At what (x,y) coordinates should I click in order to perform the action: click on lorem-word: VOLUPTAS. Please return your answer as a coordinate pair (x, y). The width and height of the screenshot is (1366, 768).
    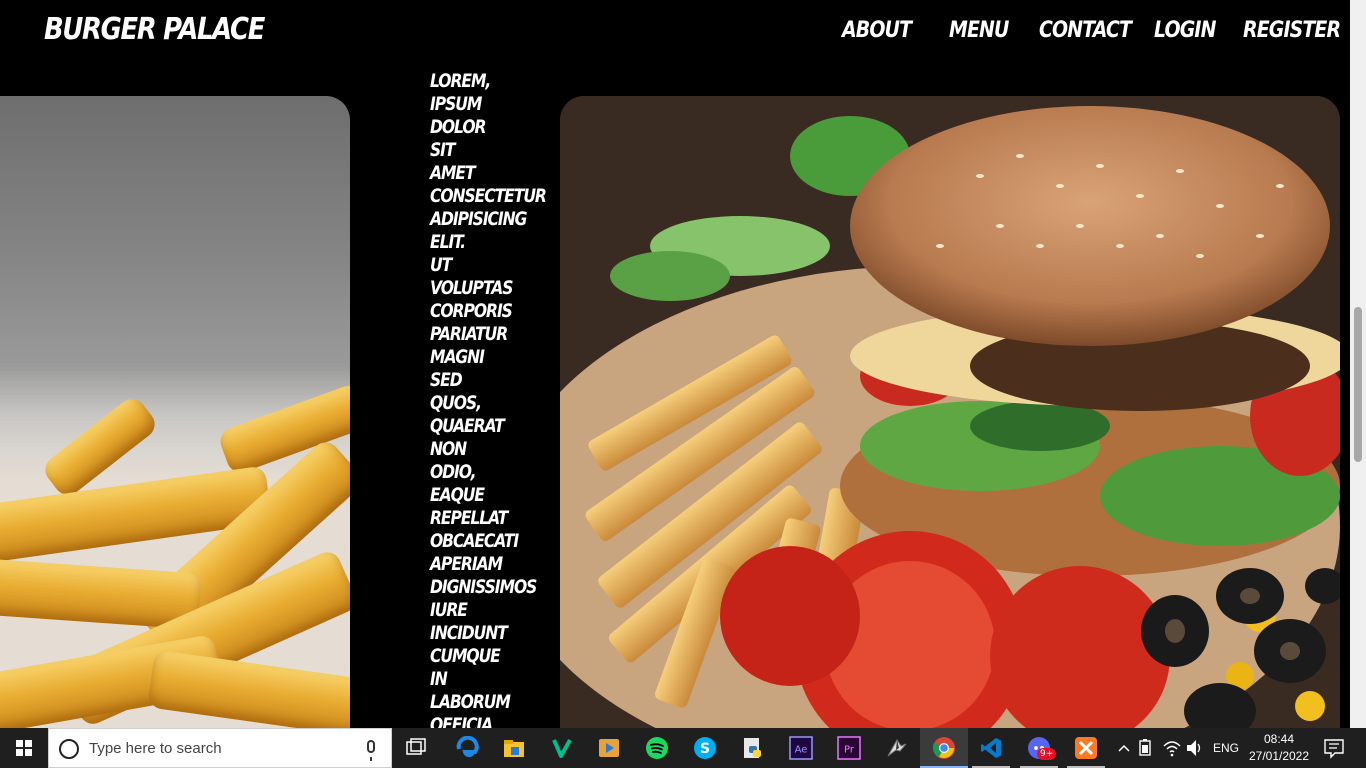
    Looking at the image, I should click on (471, 288).